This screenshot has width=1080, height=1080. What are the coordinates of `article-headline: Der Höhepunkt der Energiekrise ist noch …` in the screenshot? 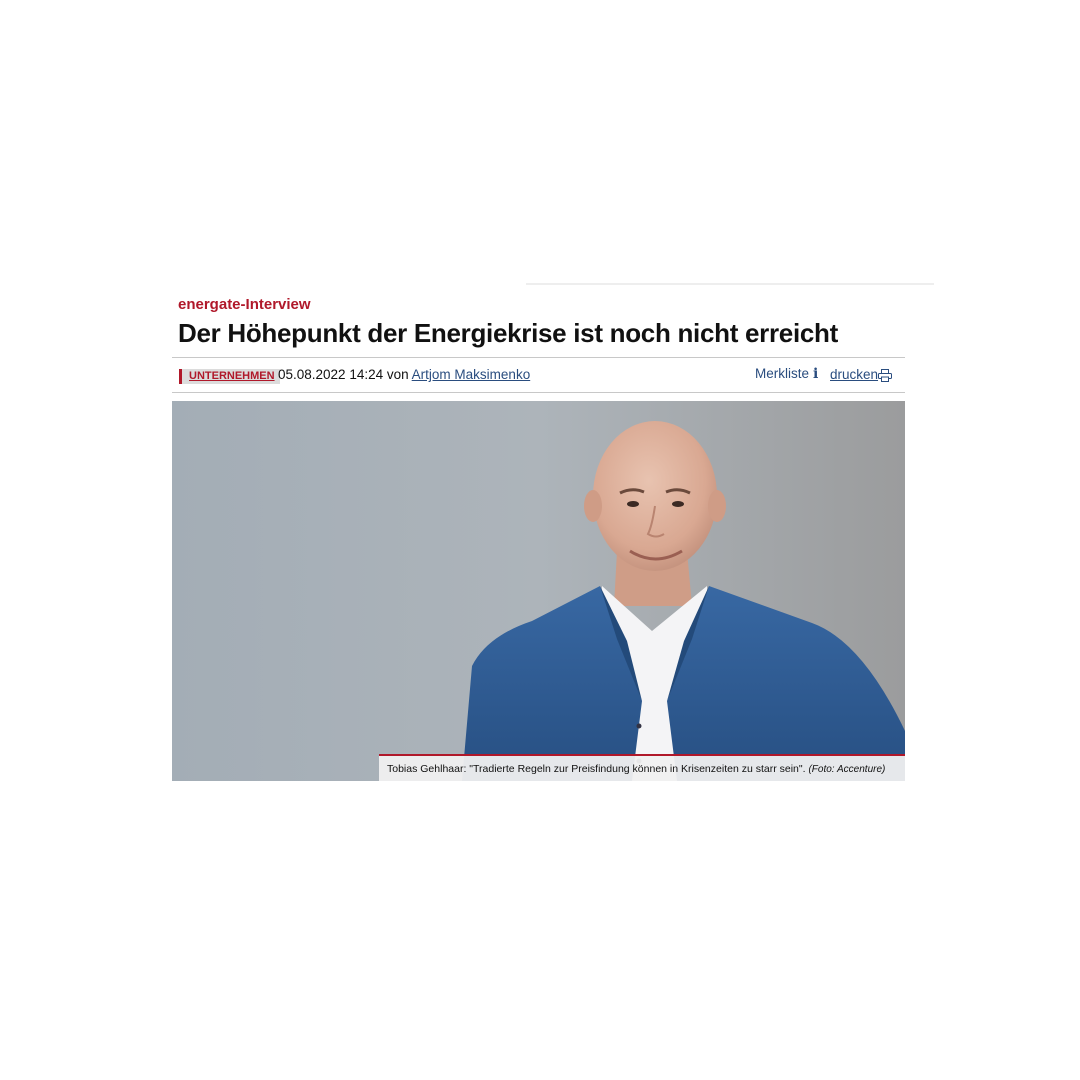 It's located at (508, 333).